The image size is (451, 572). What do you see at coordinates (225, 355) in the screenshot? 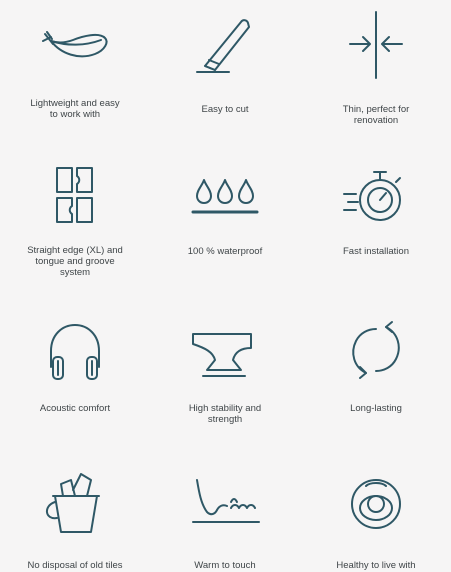
I see `anvil-icon` at bounding box center [225, 355].